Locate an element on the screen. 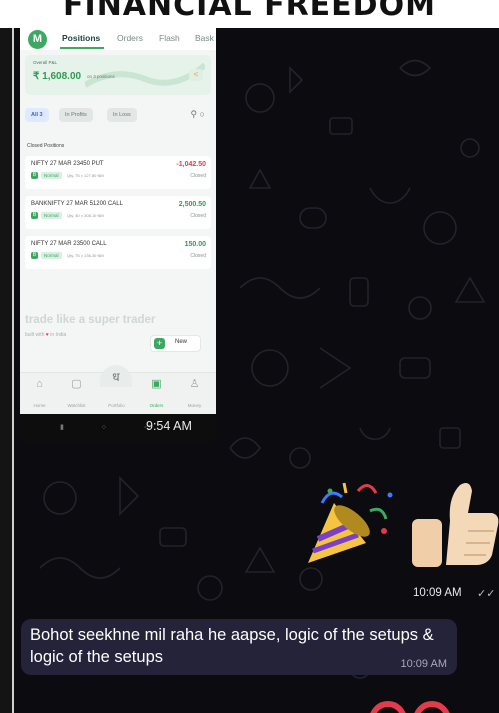 The image size is (499, 713). party-popper-icon is located at coordinates (350, 522).